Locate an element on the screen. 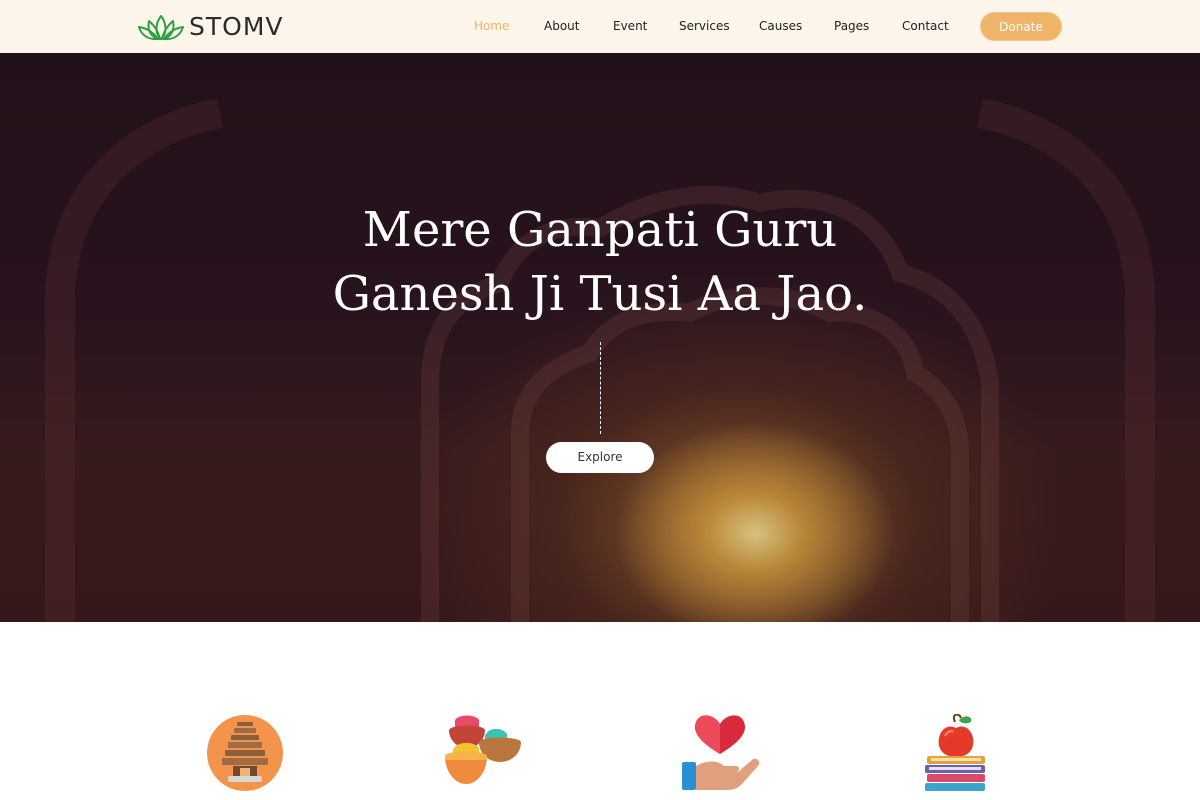  donate-button: Donate is located at coordinates (1021, 26).